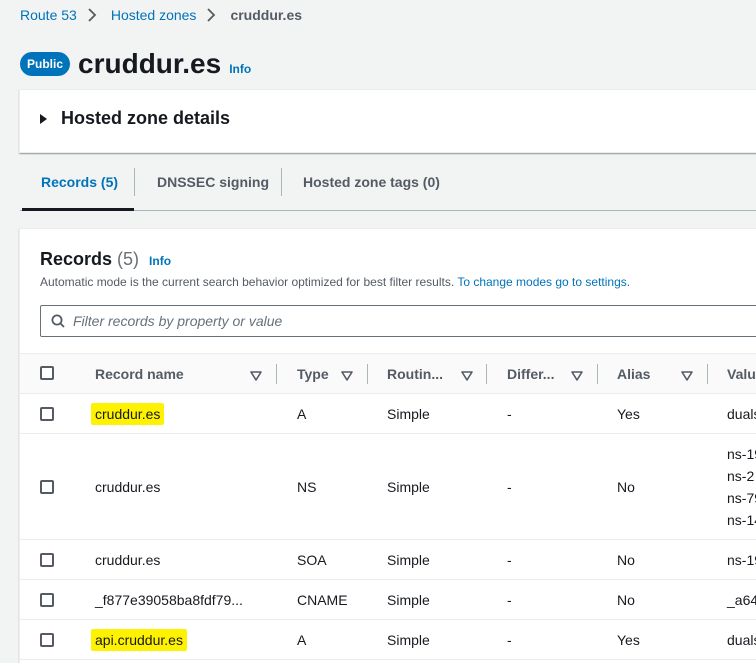  I want to click on cell-type: SOA, so click(312, 559).